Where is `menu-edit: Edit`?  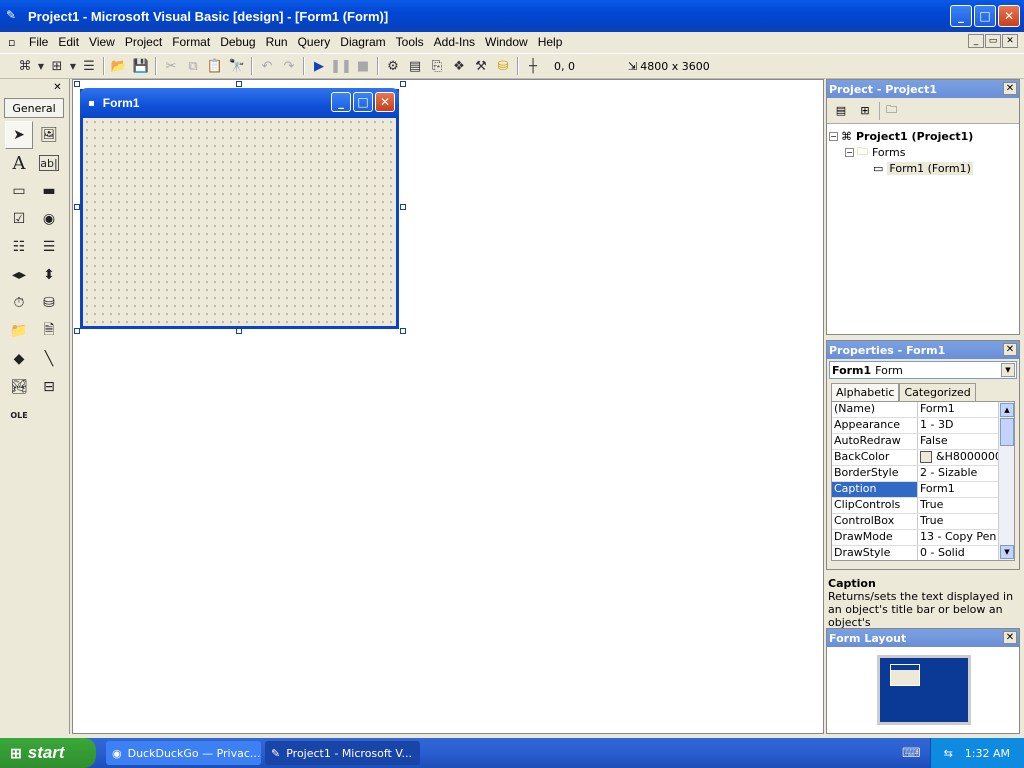 menu-edit: Edit is located at coordinates (68, 42).